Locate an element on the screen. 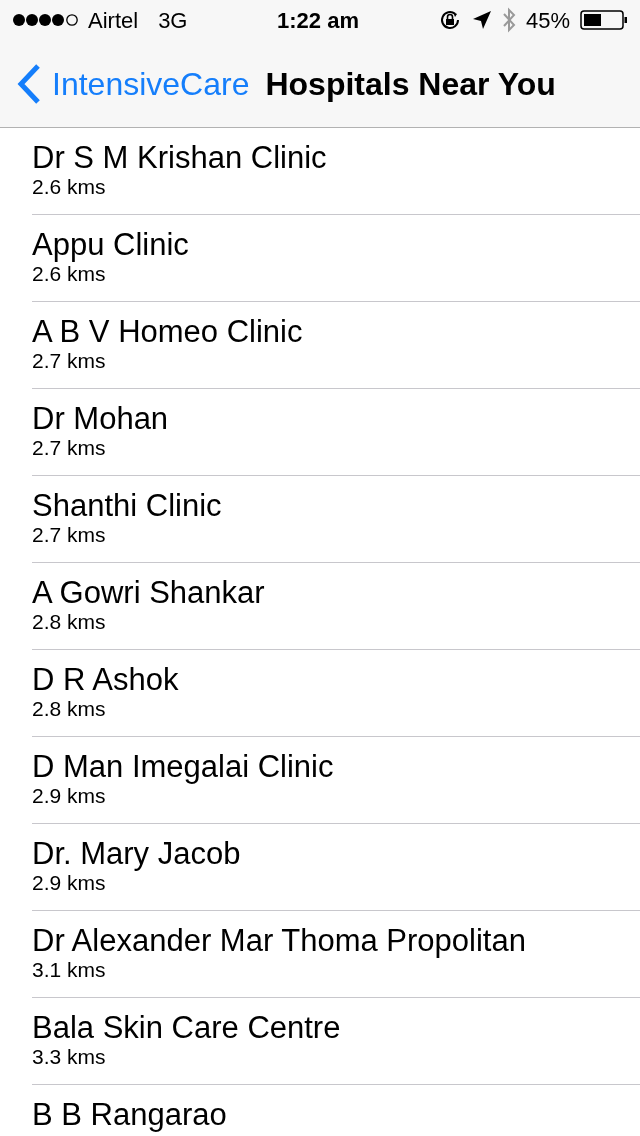 The width and height of the screenshot is (640, 1136). hospital-name: A Gowri Shankar is located at coordinates (148, 593).